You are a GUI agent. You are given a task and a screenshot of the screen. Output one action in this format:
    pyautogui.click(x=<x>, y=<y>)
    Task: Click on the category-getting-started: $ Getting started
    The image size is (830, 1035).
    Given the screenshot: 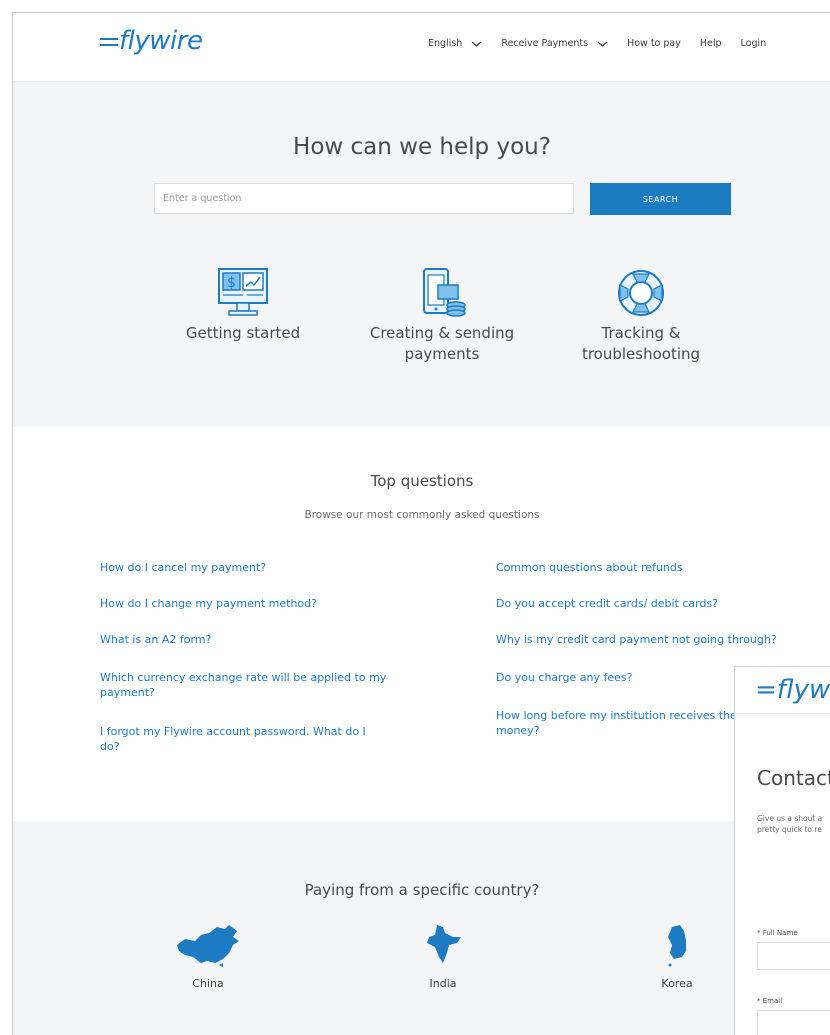 What is the action you would take?
    pyautogui.click(x=243, y=305)
    